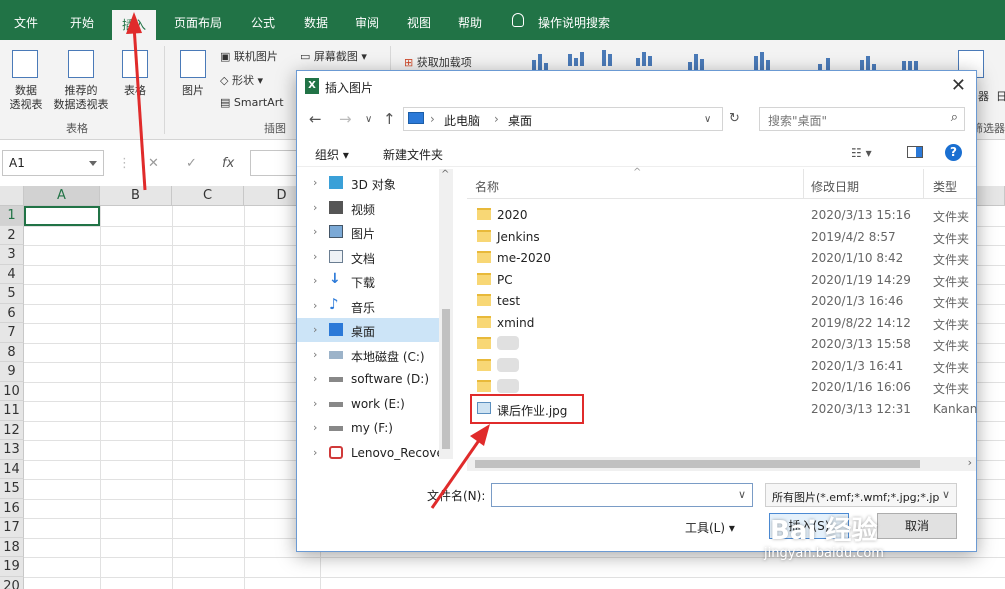 The image size is (1005, 589). I want to click on column-type-header: 类型, so click(945, 186).